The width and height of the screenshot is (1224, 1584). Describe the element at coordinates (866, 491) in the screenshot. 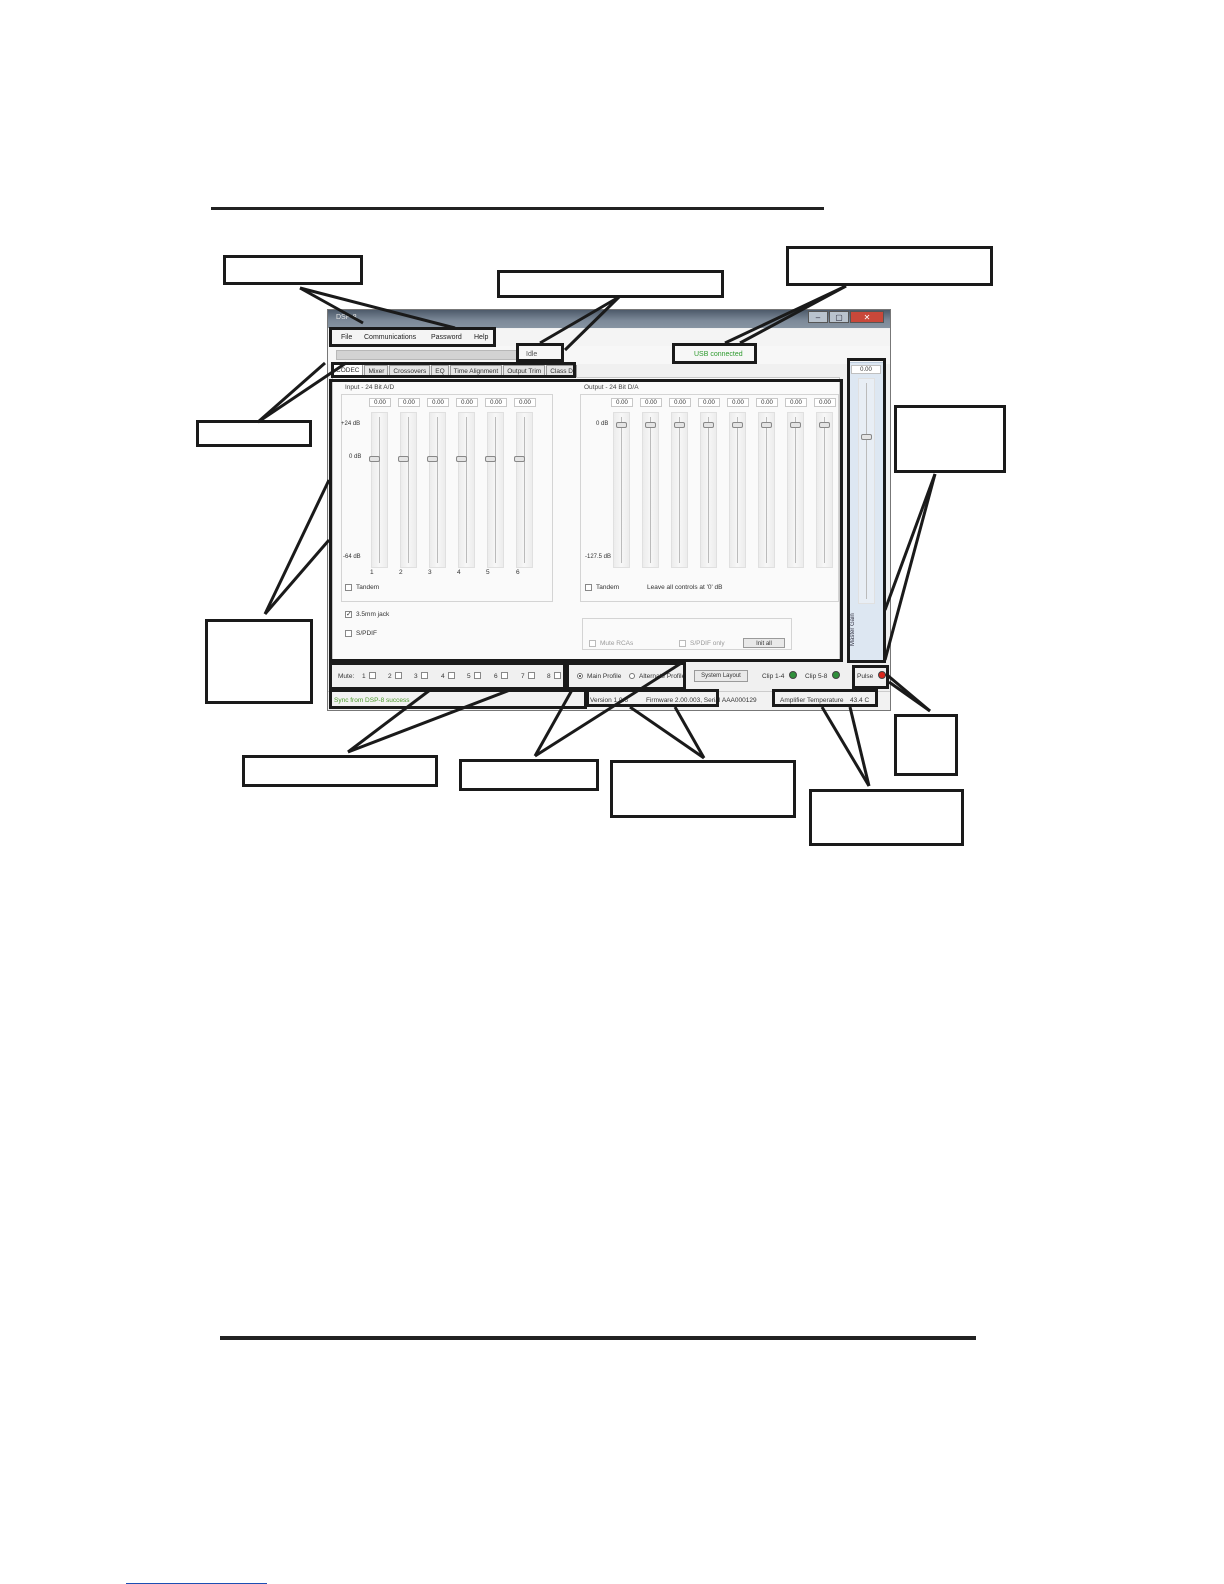

I see `master-gain-track` at that location.